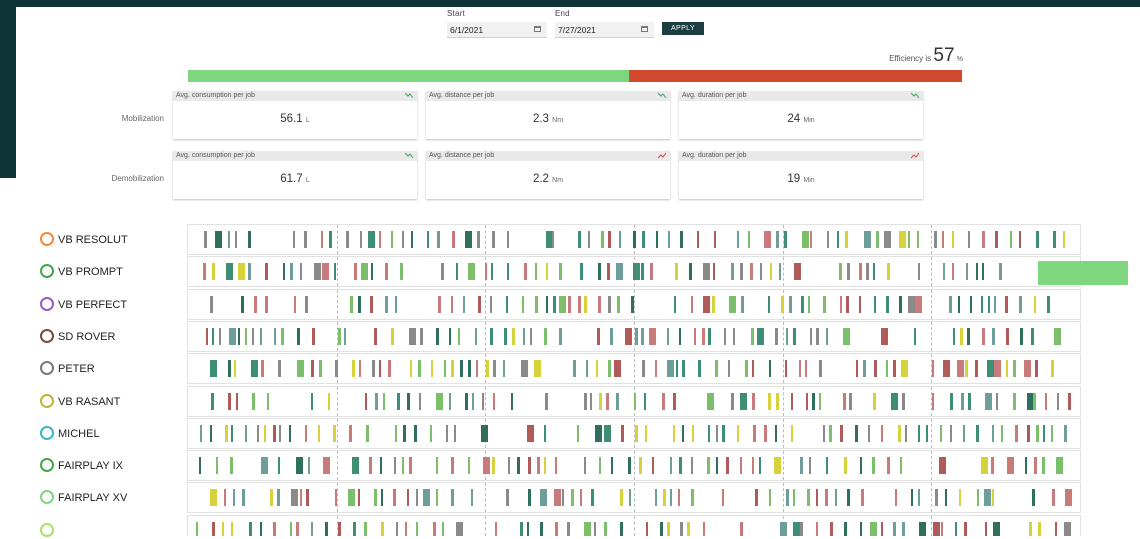 Image resolution: width=1140 pixels, height=539 pixels. What do you see at coordinates (81, 272) in the screenshot?
I see `vessel-item: VB PROMPT` at bounding box center [81, 272].